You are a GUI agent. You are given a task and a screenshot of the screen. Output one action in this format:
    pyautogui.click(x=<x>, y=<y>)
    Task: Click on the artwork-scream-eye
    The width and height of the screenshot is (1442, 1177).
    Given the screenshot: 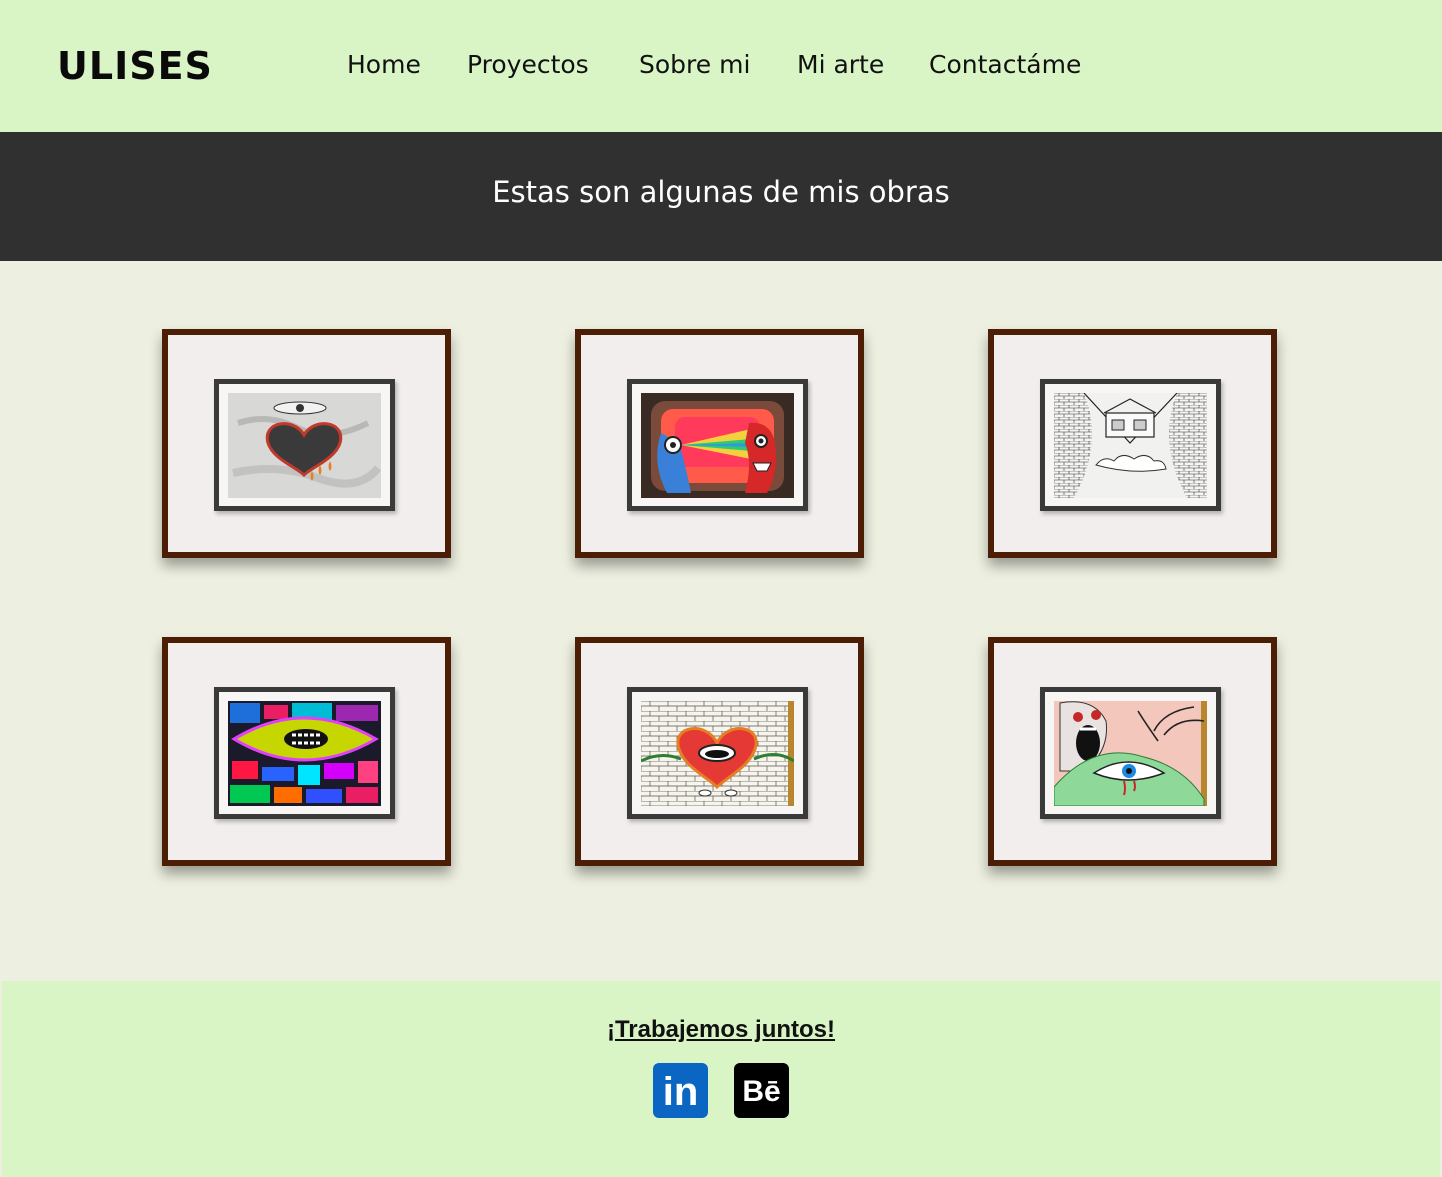 What is the action you would take?
    pyautogui.click(x=1130, y=753)
    